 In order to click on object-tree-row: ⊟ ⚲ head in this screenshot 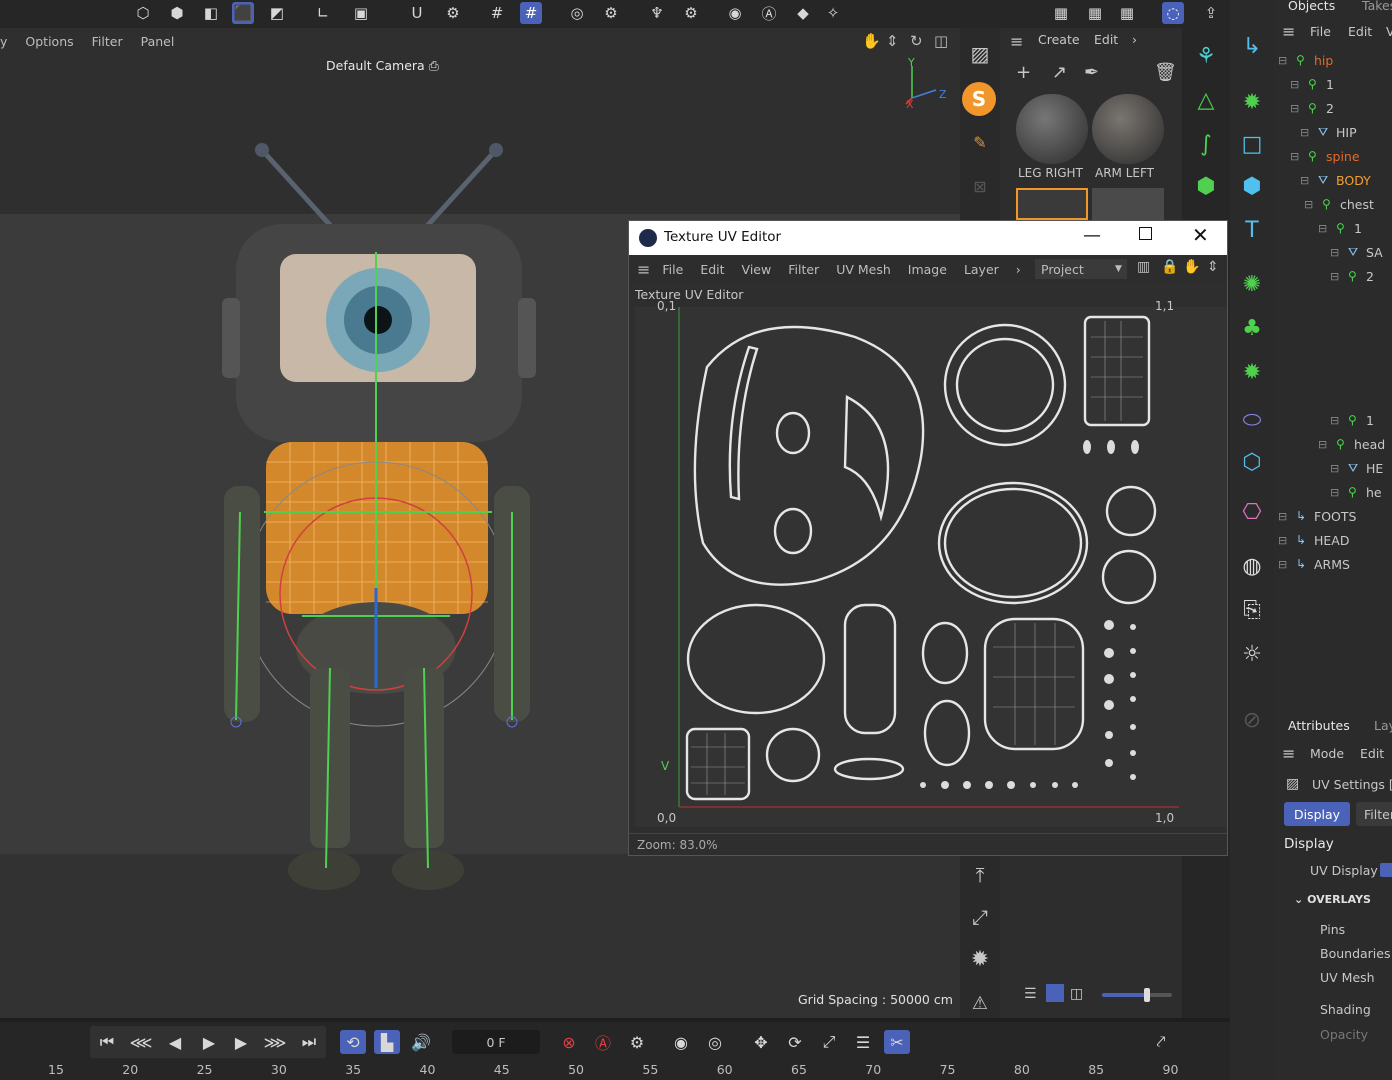, I will do `click(1333, 444)`.